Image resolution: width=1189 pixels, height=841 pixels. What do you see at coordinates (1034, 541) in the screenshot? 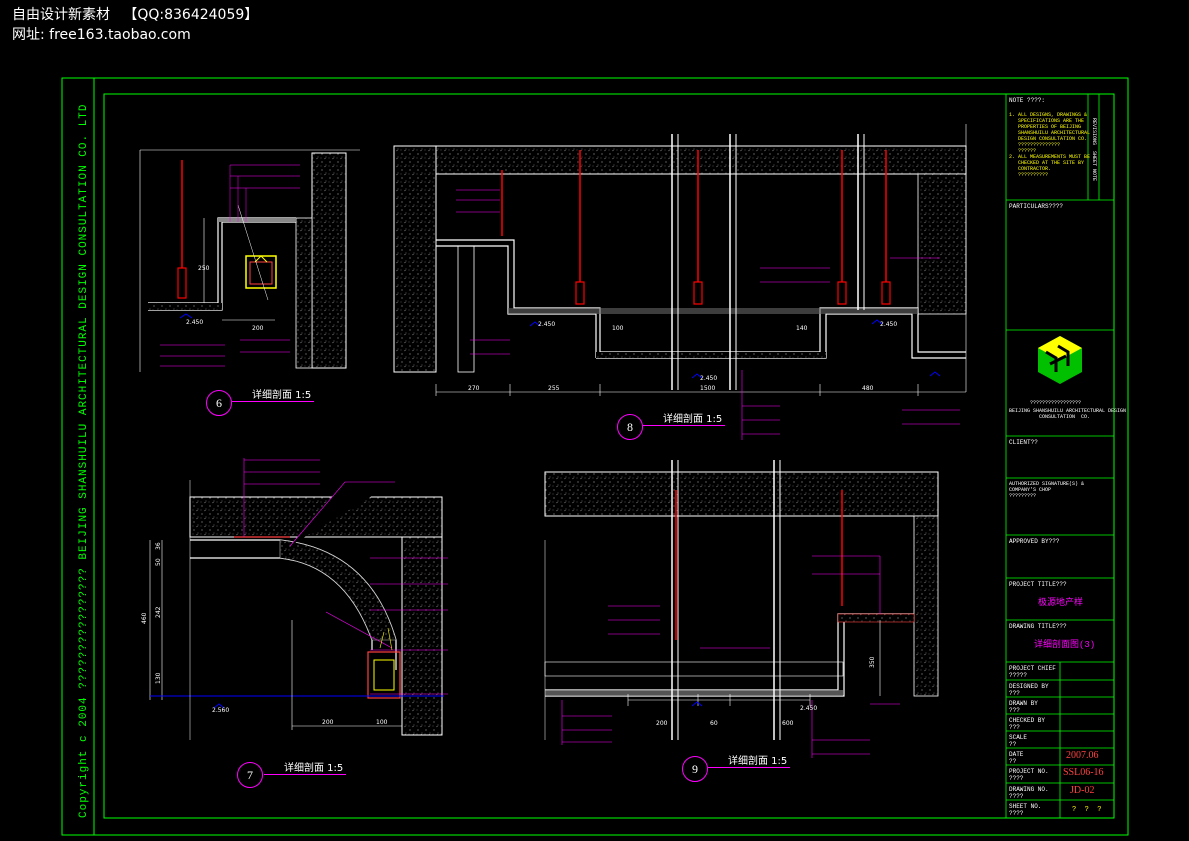
I see `tb-approved: APPROVED BY???` at bounding box center [1034, 541].